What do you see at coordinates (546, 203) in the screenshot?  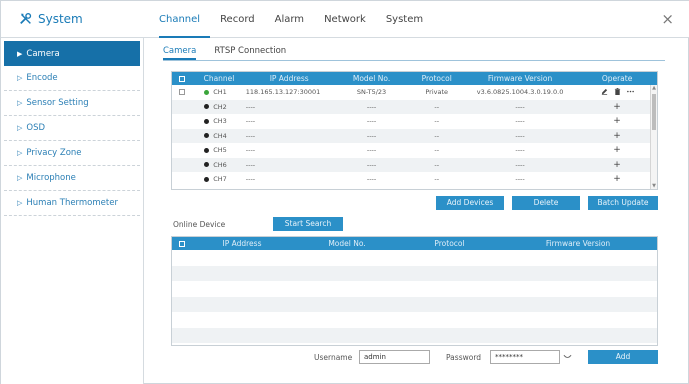 I see `delete-button: Delete` at bounding box center [546, 203].